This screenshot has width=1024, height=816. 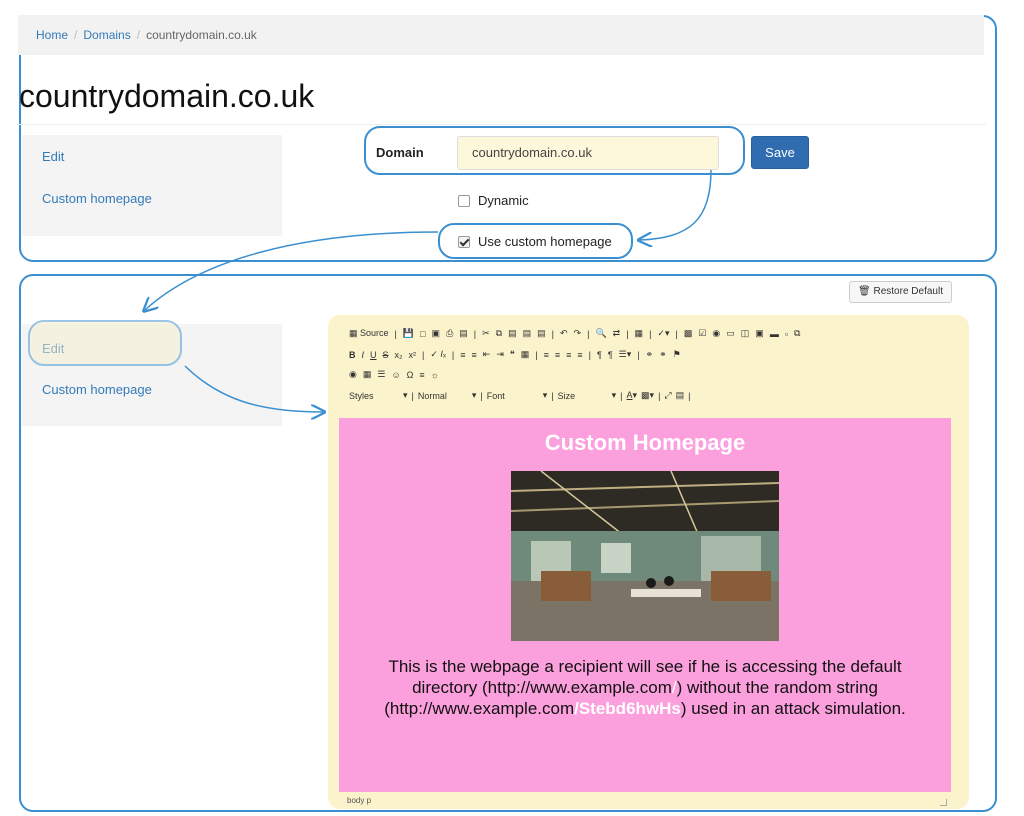 I want to click on bg-color-icon: ▩▾, so click(x=647, y=395).